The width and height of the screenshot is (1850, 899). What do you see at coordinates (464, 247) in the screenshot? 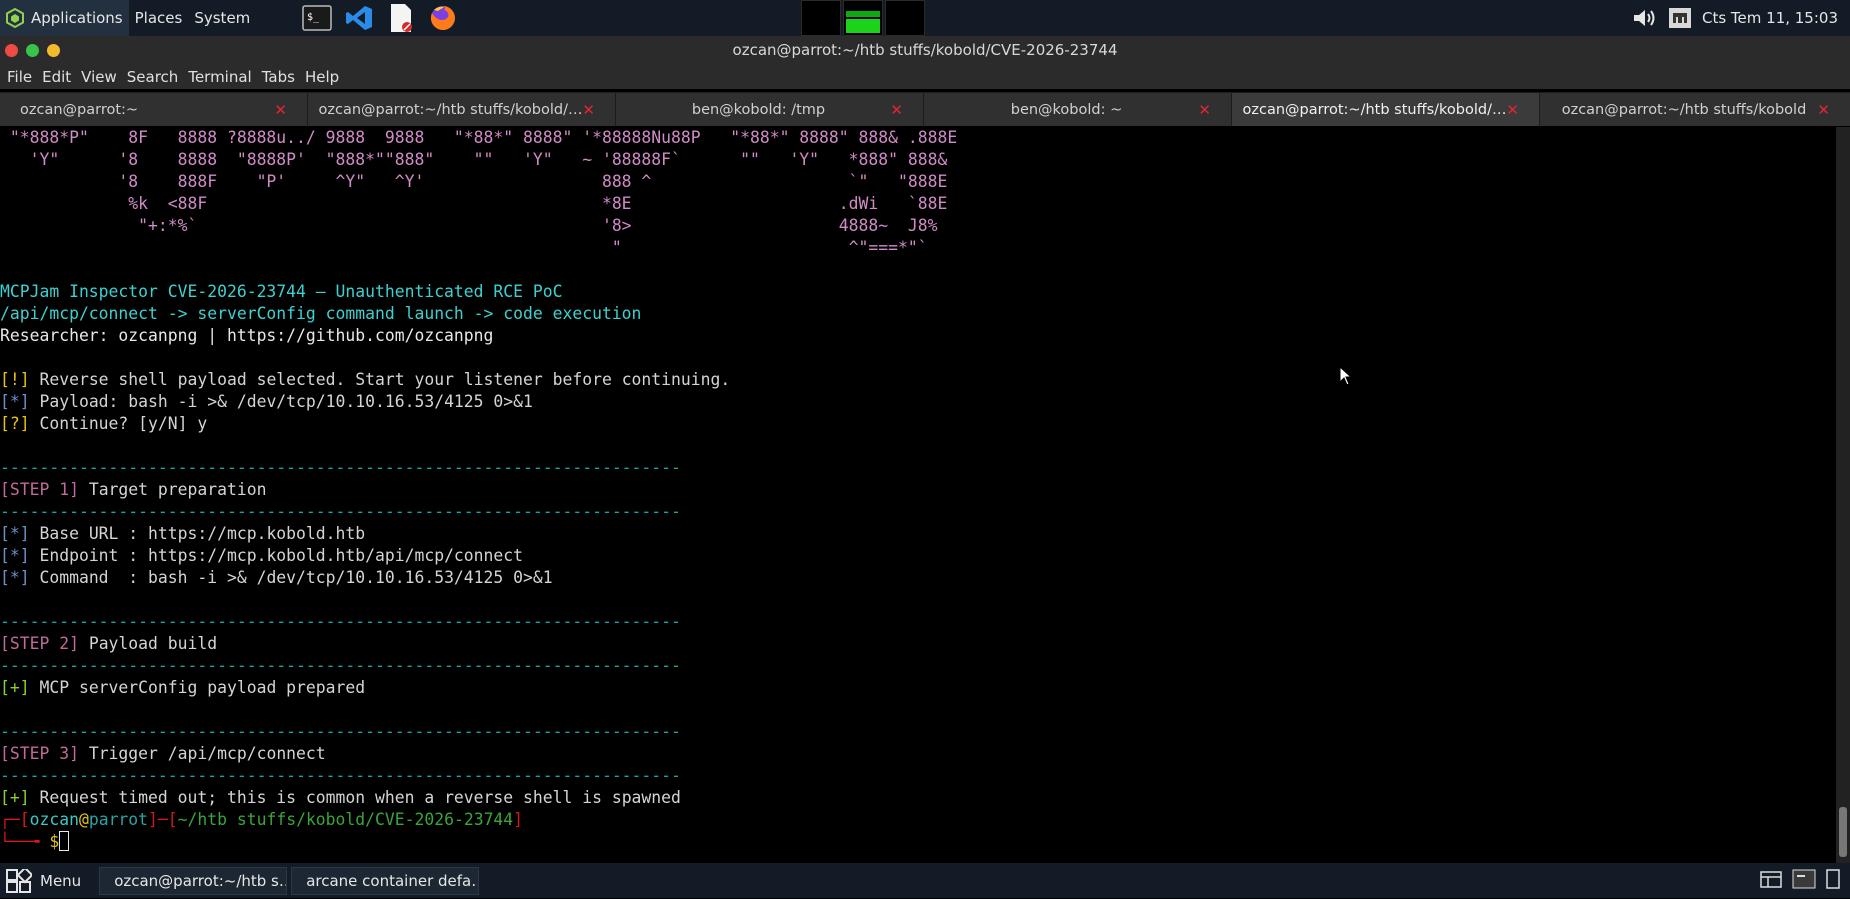
I see `ascii-art-line: " ^"===*"`` at bounding box center [464, 247].